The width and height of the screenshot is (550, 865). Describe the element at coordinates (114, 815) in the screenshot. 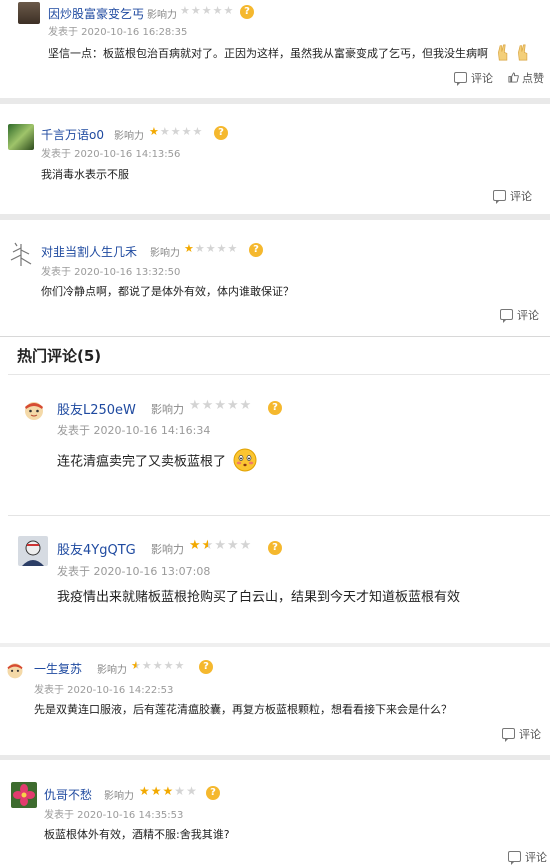

I see `post-time: 发表于 2020-10-16 14:35:53` at that location.